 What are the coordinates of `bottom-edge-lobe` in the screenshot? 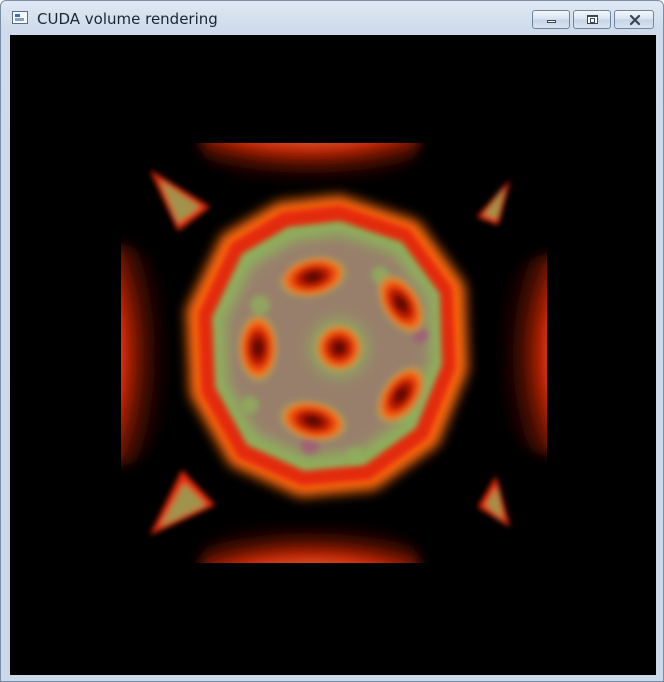 It's located at (310, 540).